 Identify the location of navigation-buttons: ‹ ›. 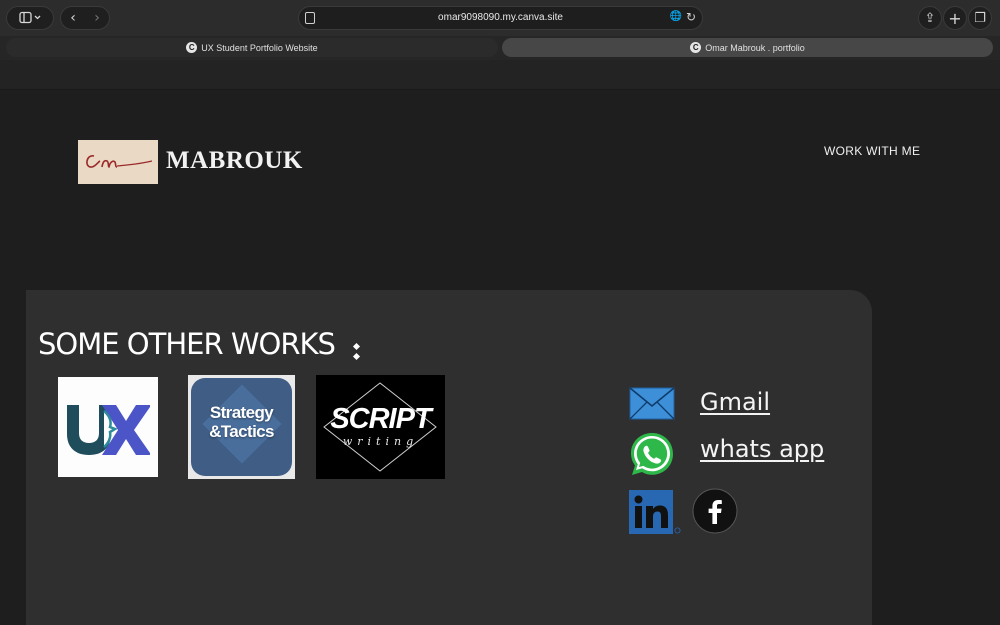
(85, 18).